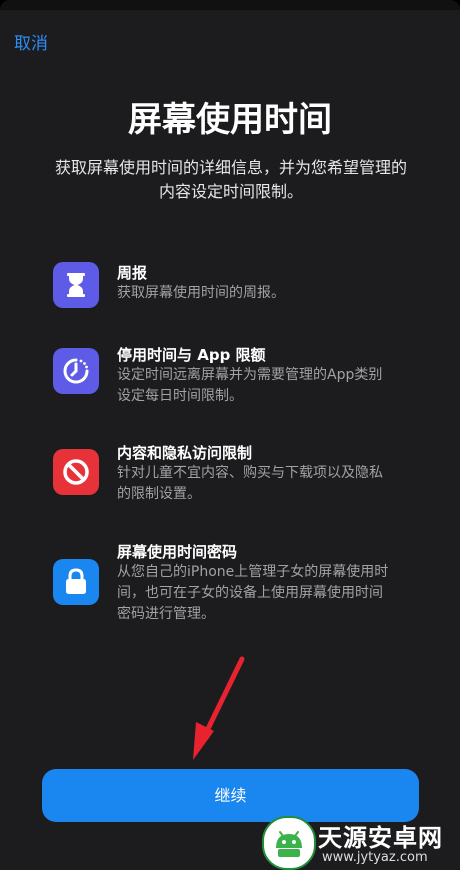 This screenshot has width=460, height=870. I want to click on watermark-url: www.jytyaz.com, so click(375, 857).